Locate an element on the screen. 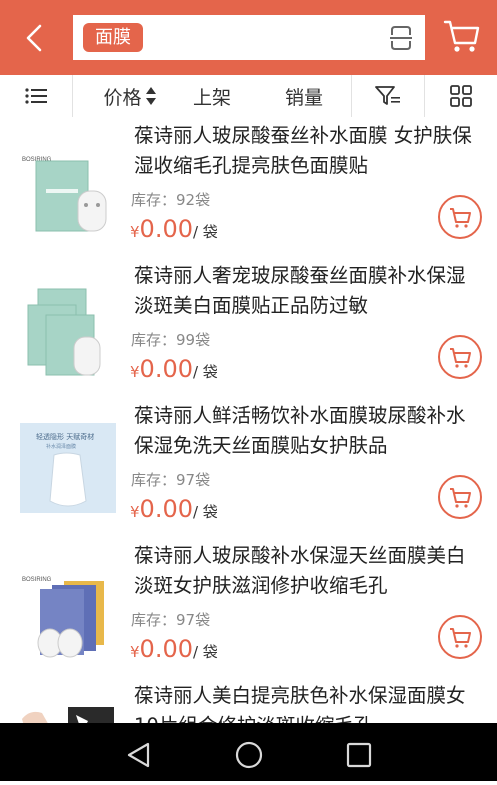 This screenshot has width=497, height=785. search-field: 面膜 is located at coordinates (249, 37).